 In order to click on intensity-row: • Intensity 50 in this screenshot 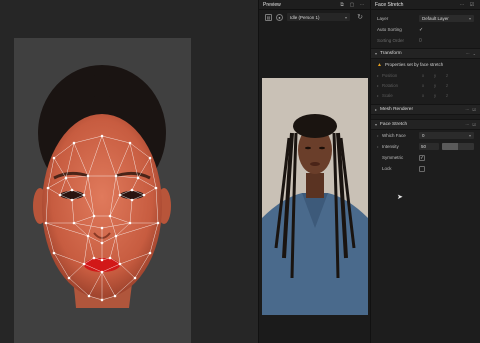, I will do `click(425, 146)`.